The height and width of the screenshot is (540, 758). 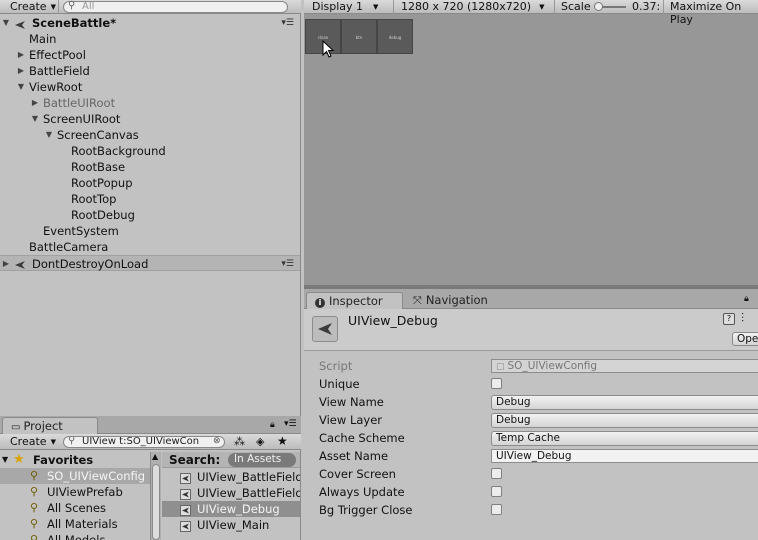 I want to click on view-layer-value: Debug, so click(x=513, y=420).